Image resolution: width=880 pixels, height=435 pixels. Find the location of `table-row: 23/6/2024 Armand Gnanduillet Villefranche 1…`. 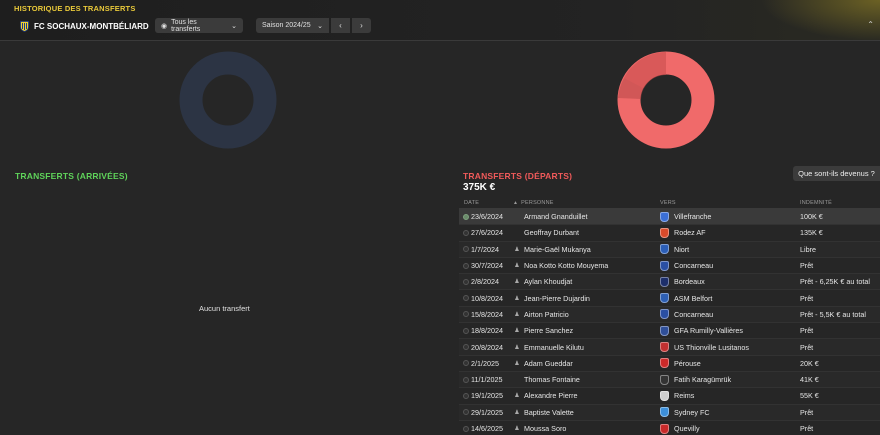

table-row: 23/6/2024 Armand Gnanduillet Villefranche 1… is located at coordinates (669, 217).